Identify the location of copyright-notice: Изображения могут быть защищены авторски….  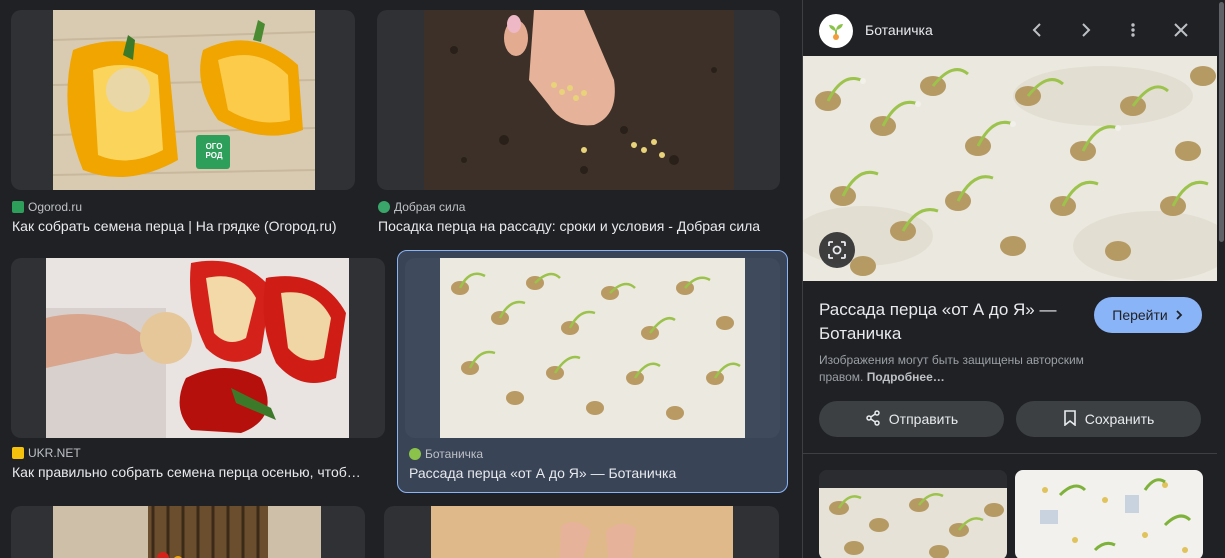
(964, 369).